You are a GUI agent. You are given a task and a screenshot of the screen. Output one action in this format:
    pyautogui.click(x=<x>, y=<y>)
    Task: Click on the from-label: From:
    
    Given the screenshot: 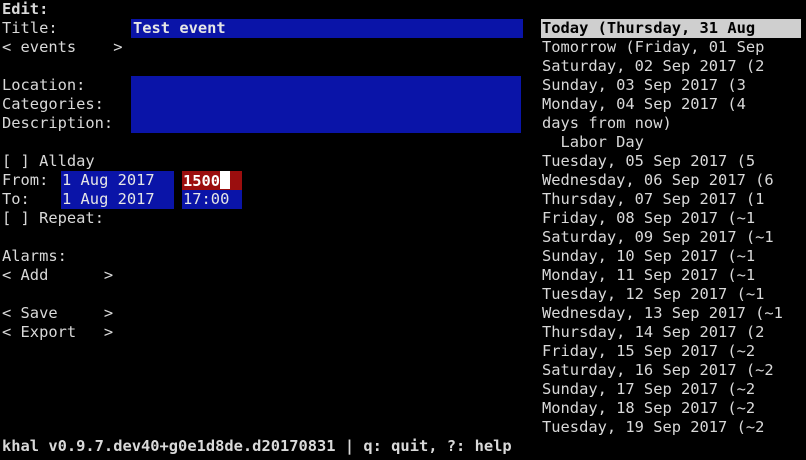 What is the action you would take?
    pyautogui.click(x=25, y=180)
    